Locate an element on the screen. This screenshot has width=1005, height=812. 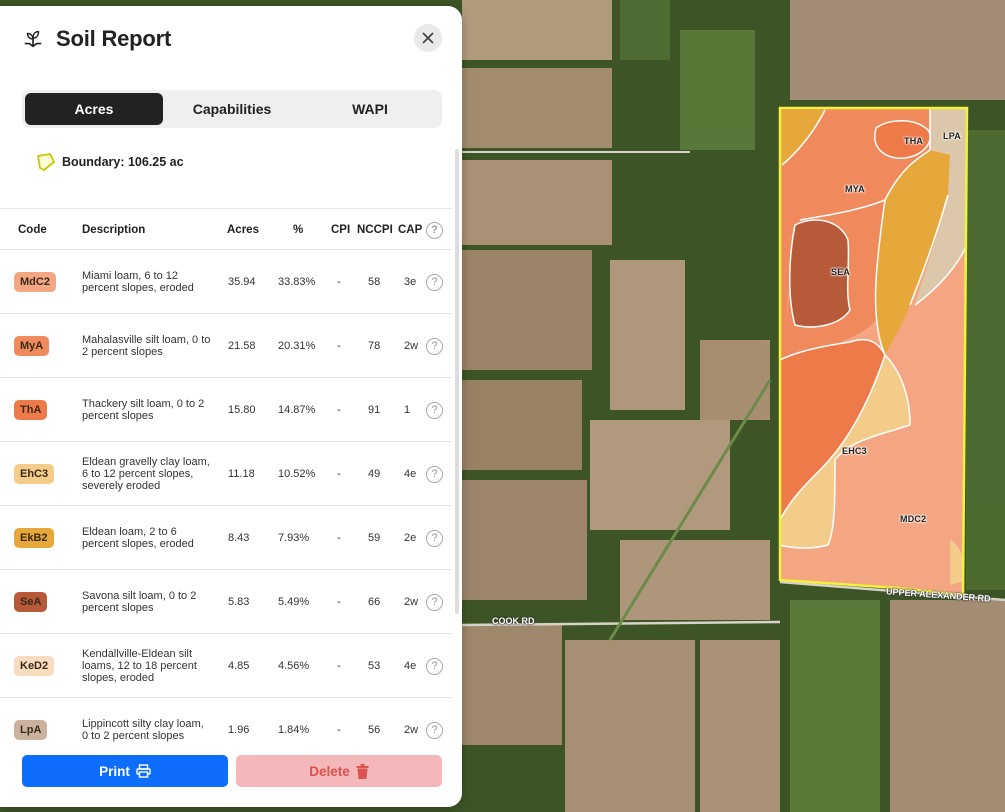
plant-icon is located at coordinates (33, 39).